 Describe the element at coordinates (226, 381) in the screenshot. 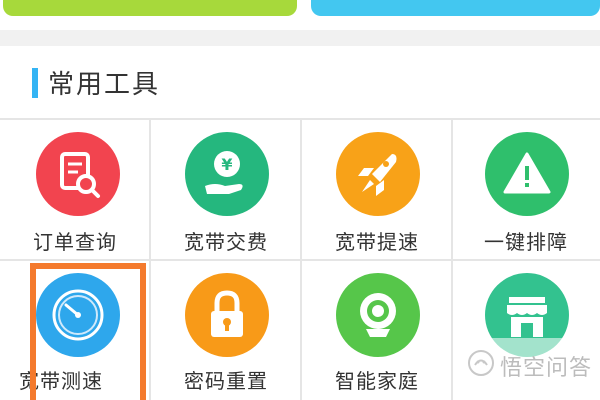

I see `tool-label: 密码重置` at that location.